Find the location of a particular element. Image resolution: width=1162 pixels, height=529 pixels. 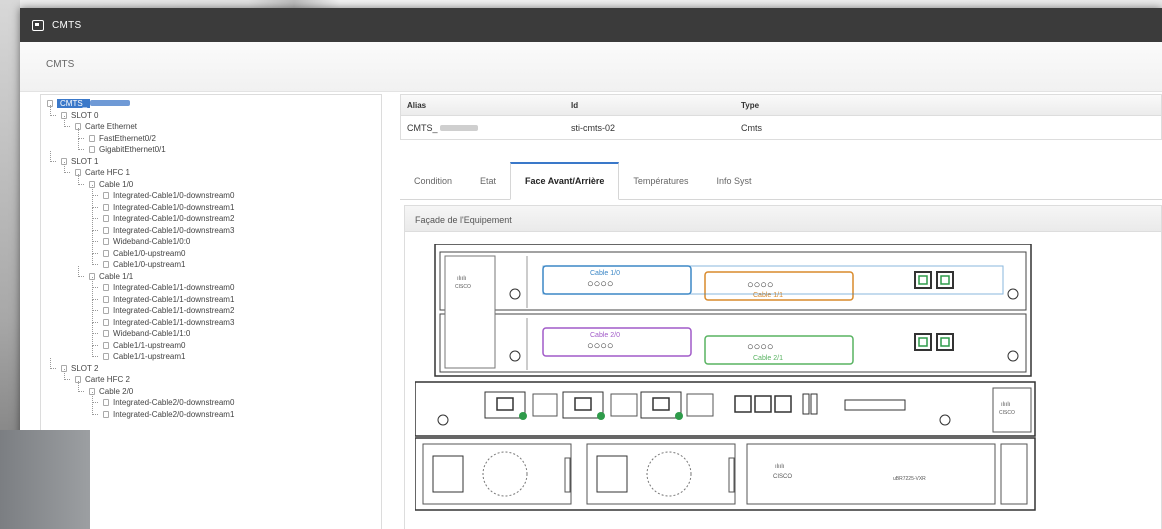

tree-node: Cable1/1-upstream1 is located at coordinates (211, 354).